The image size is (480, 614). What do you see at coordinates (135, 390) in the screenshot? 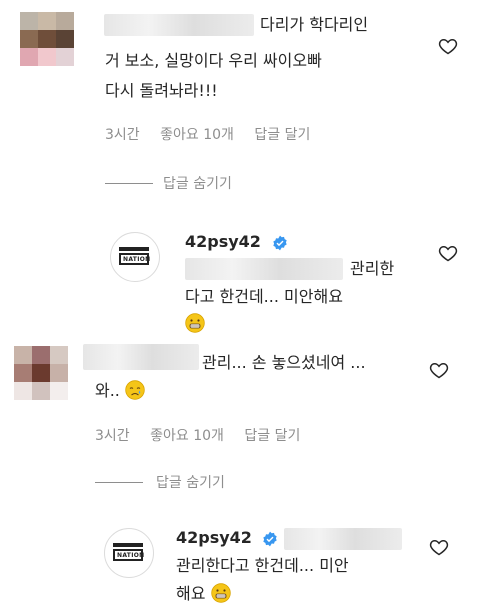
I see `crying-face-emoji` at bounding box center [135, 390].